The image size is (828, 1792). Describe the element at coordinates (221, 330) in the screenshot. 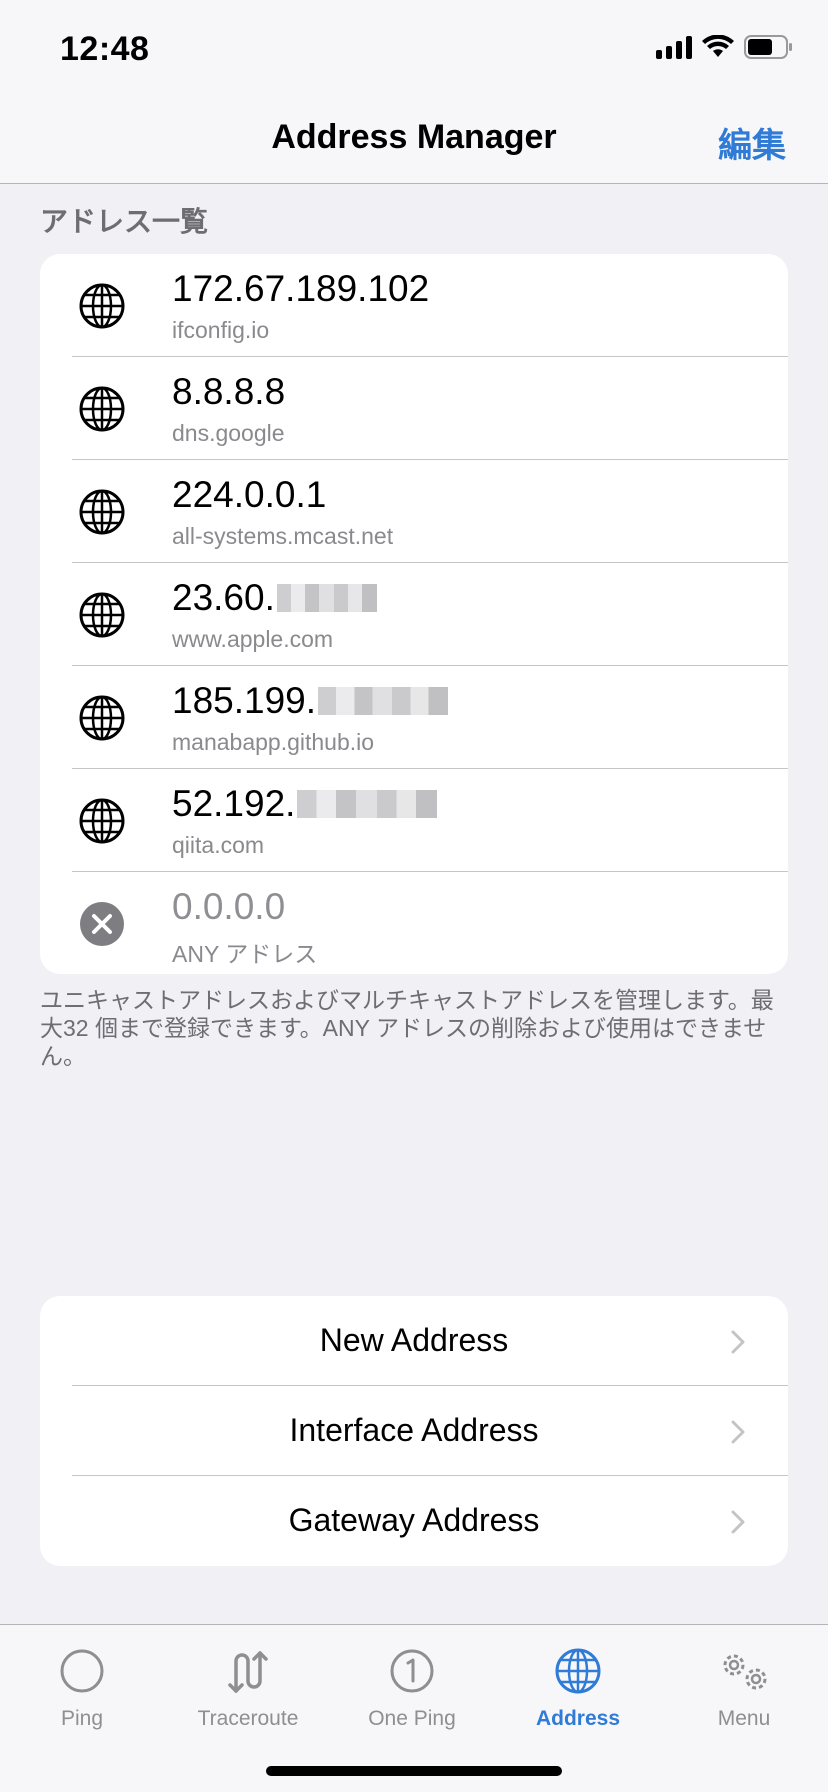

I see `address-host: ifconfig.io` at that location.